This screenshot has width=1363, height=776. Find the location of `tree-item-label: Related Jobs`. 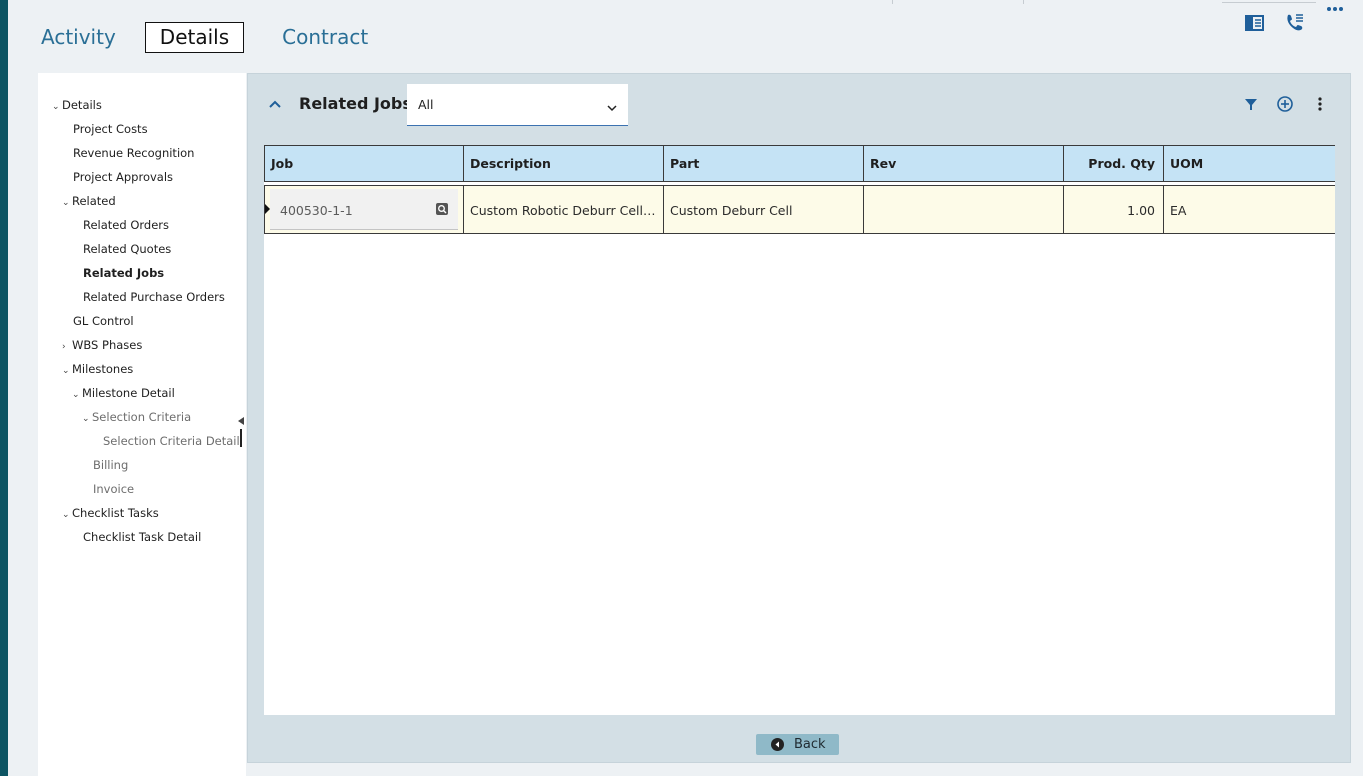

tree-item-label: Related Jobs is located at coordinates (124, 273).